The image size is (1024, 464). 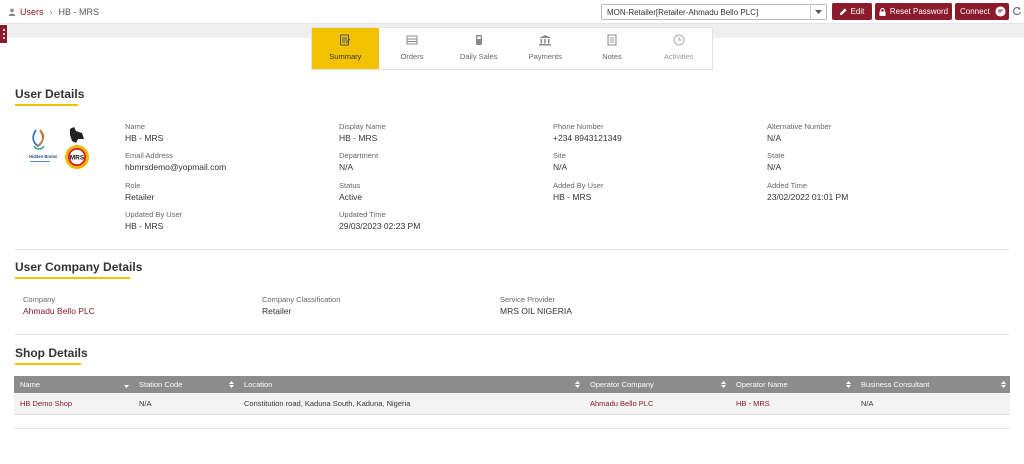 I want to click on column-header-name: Name, so click(x=73, y=384).